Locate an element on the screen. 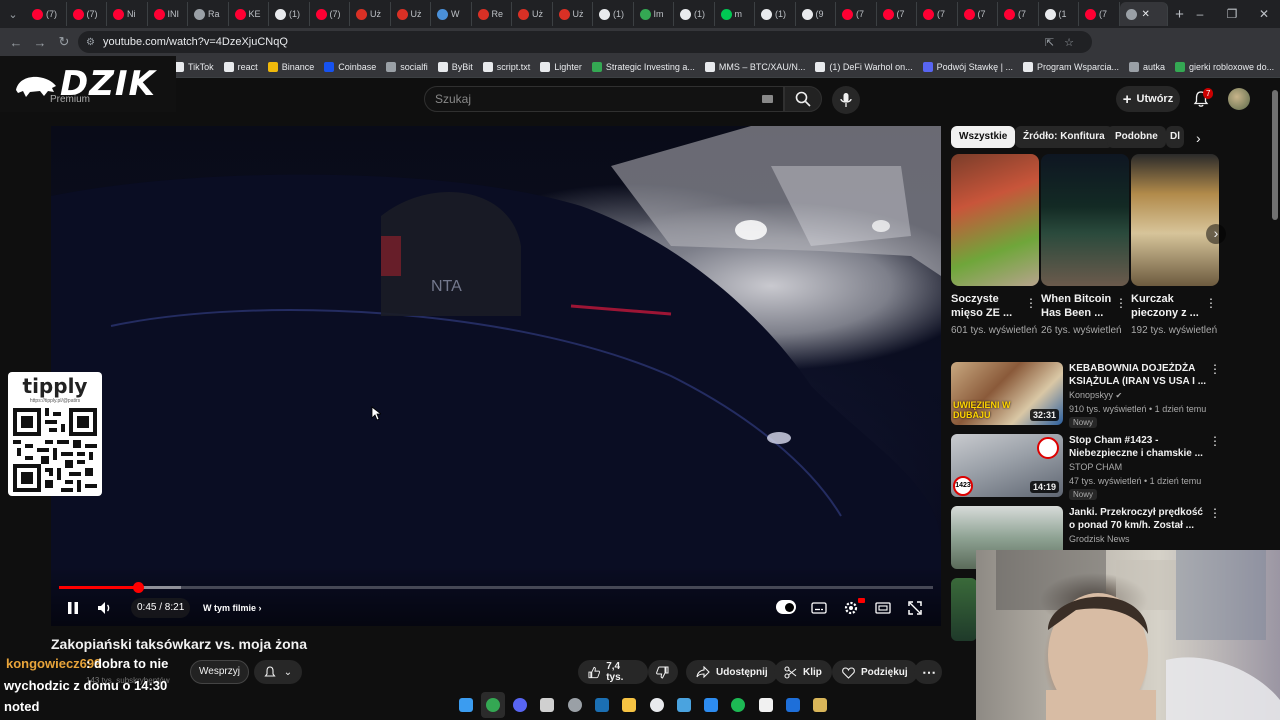  bookmark-item: Binance is located at coordinates (290, 66).